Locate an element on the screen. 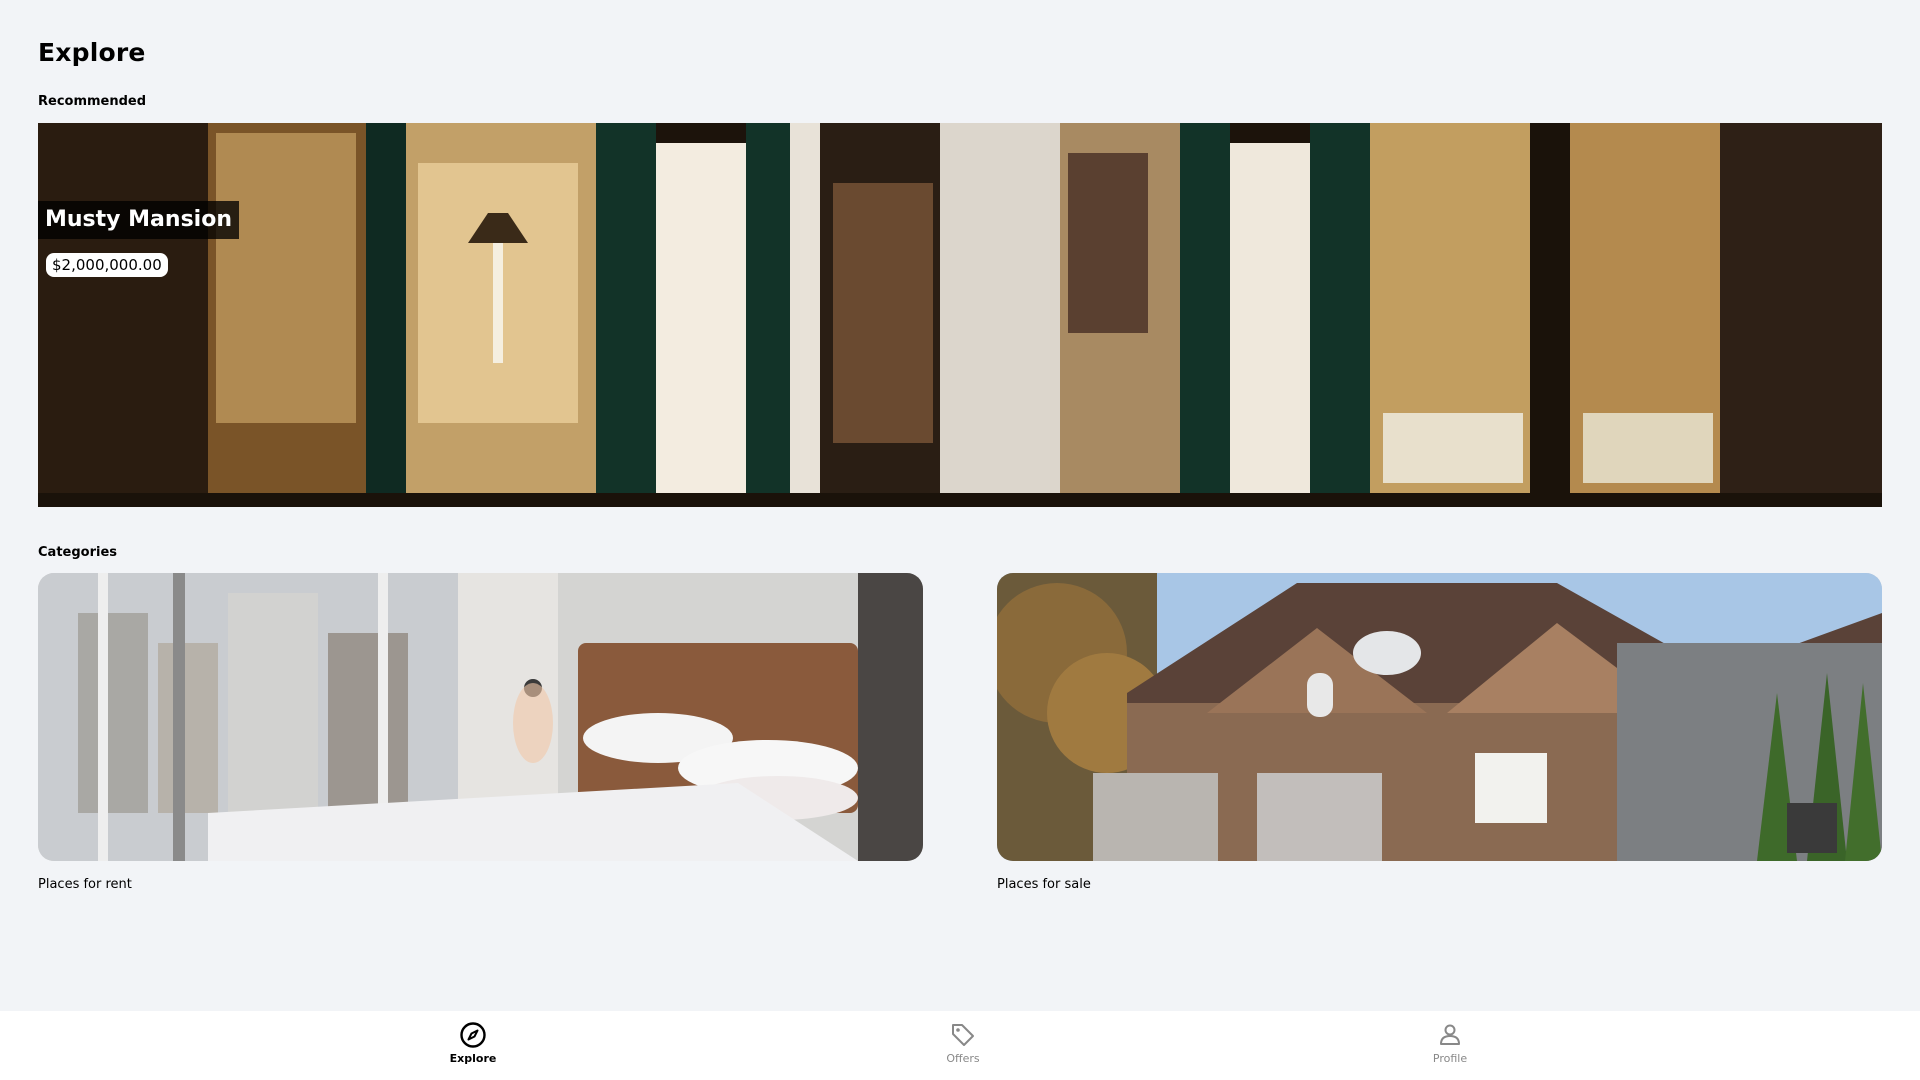 The image size is (1920, 1080). category-places-for-sale: Places for sale is located at coordinates (1439, 732).